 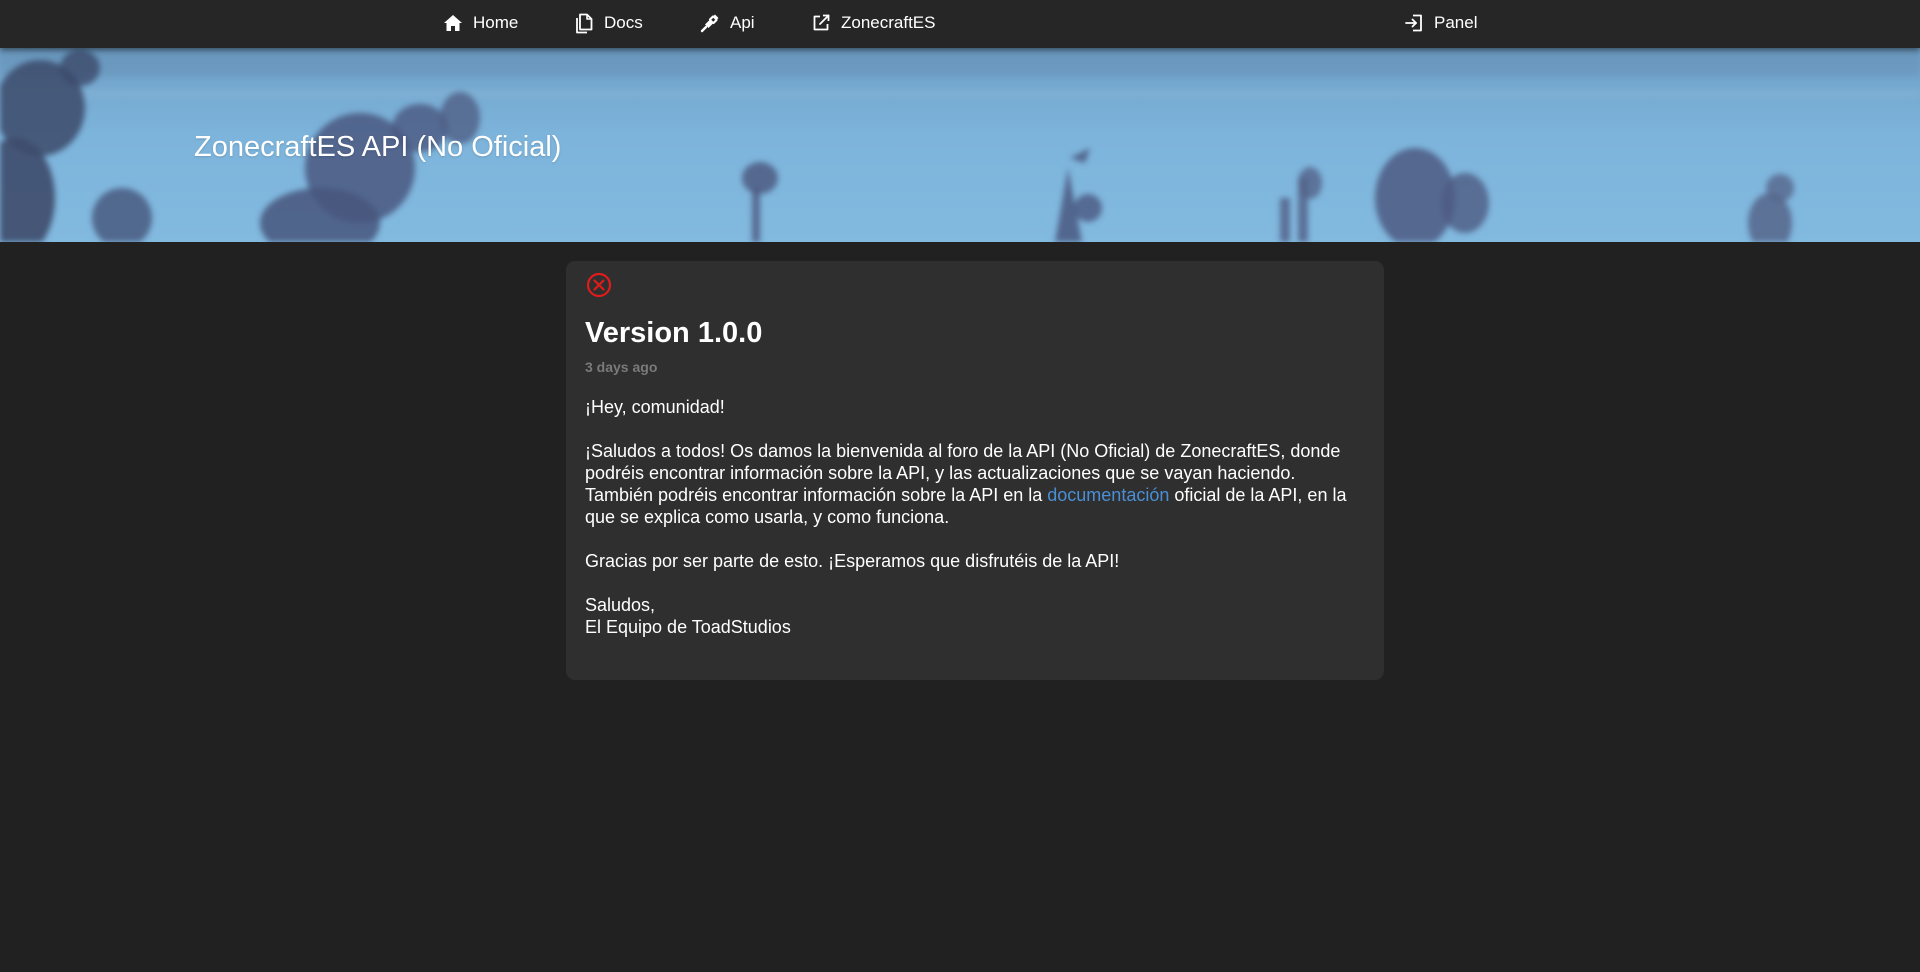 I want to click on nav-zonecraft-link: ZonecraftES, so click(x=873, y=22).